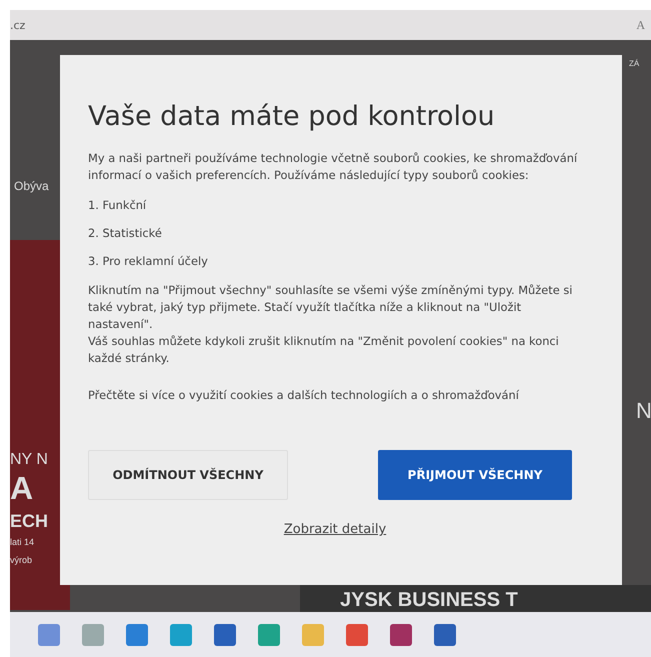 This screenshot has width=651, height=657. What do you see at coordinates (118, 205) in the screenshot?
I see `cookie-type-text: 1. Funkční` at bounding box center [118, 205].